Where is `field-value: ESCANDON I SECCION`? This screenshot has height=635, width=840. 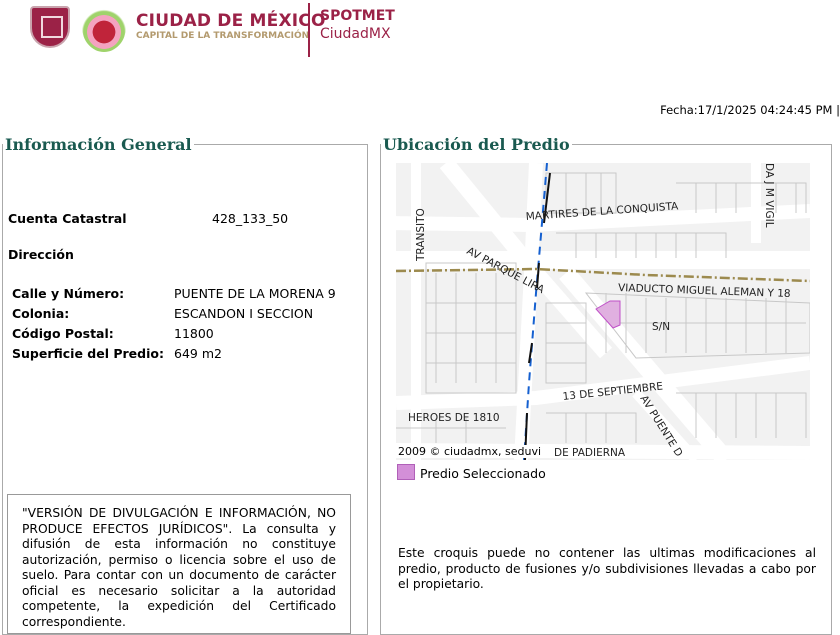
field-value: ESCANDON I SECCION is located at coordinates (244, 313).